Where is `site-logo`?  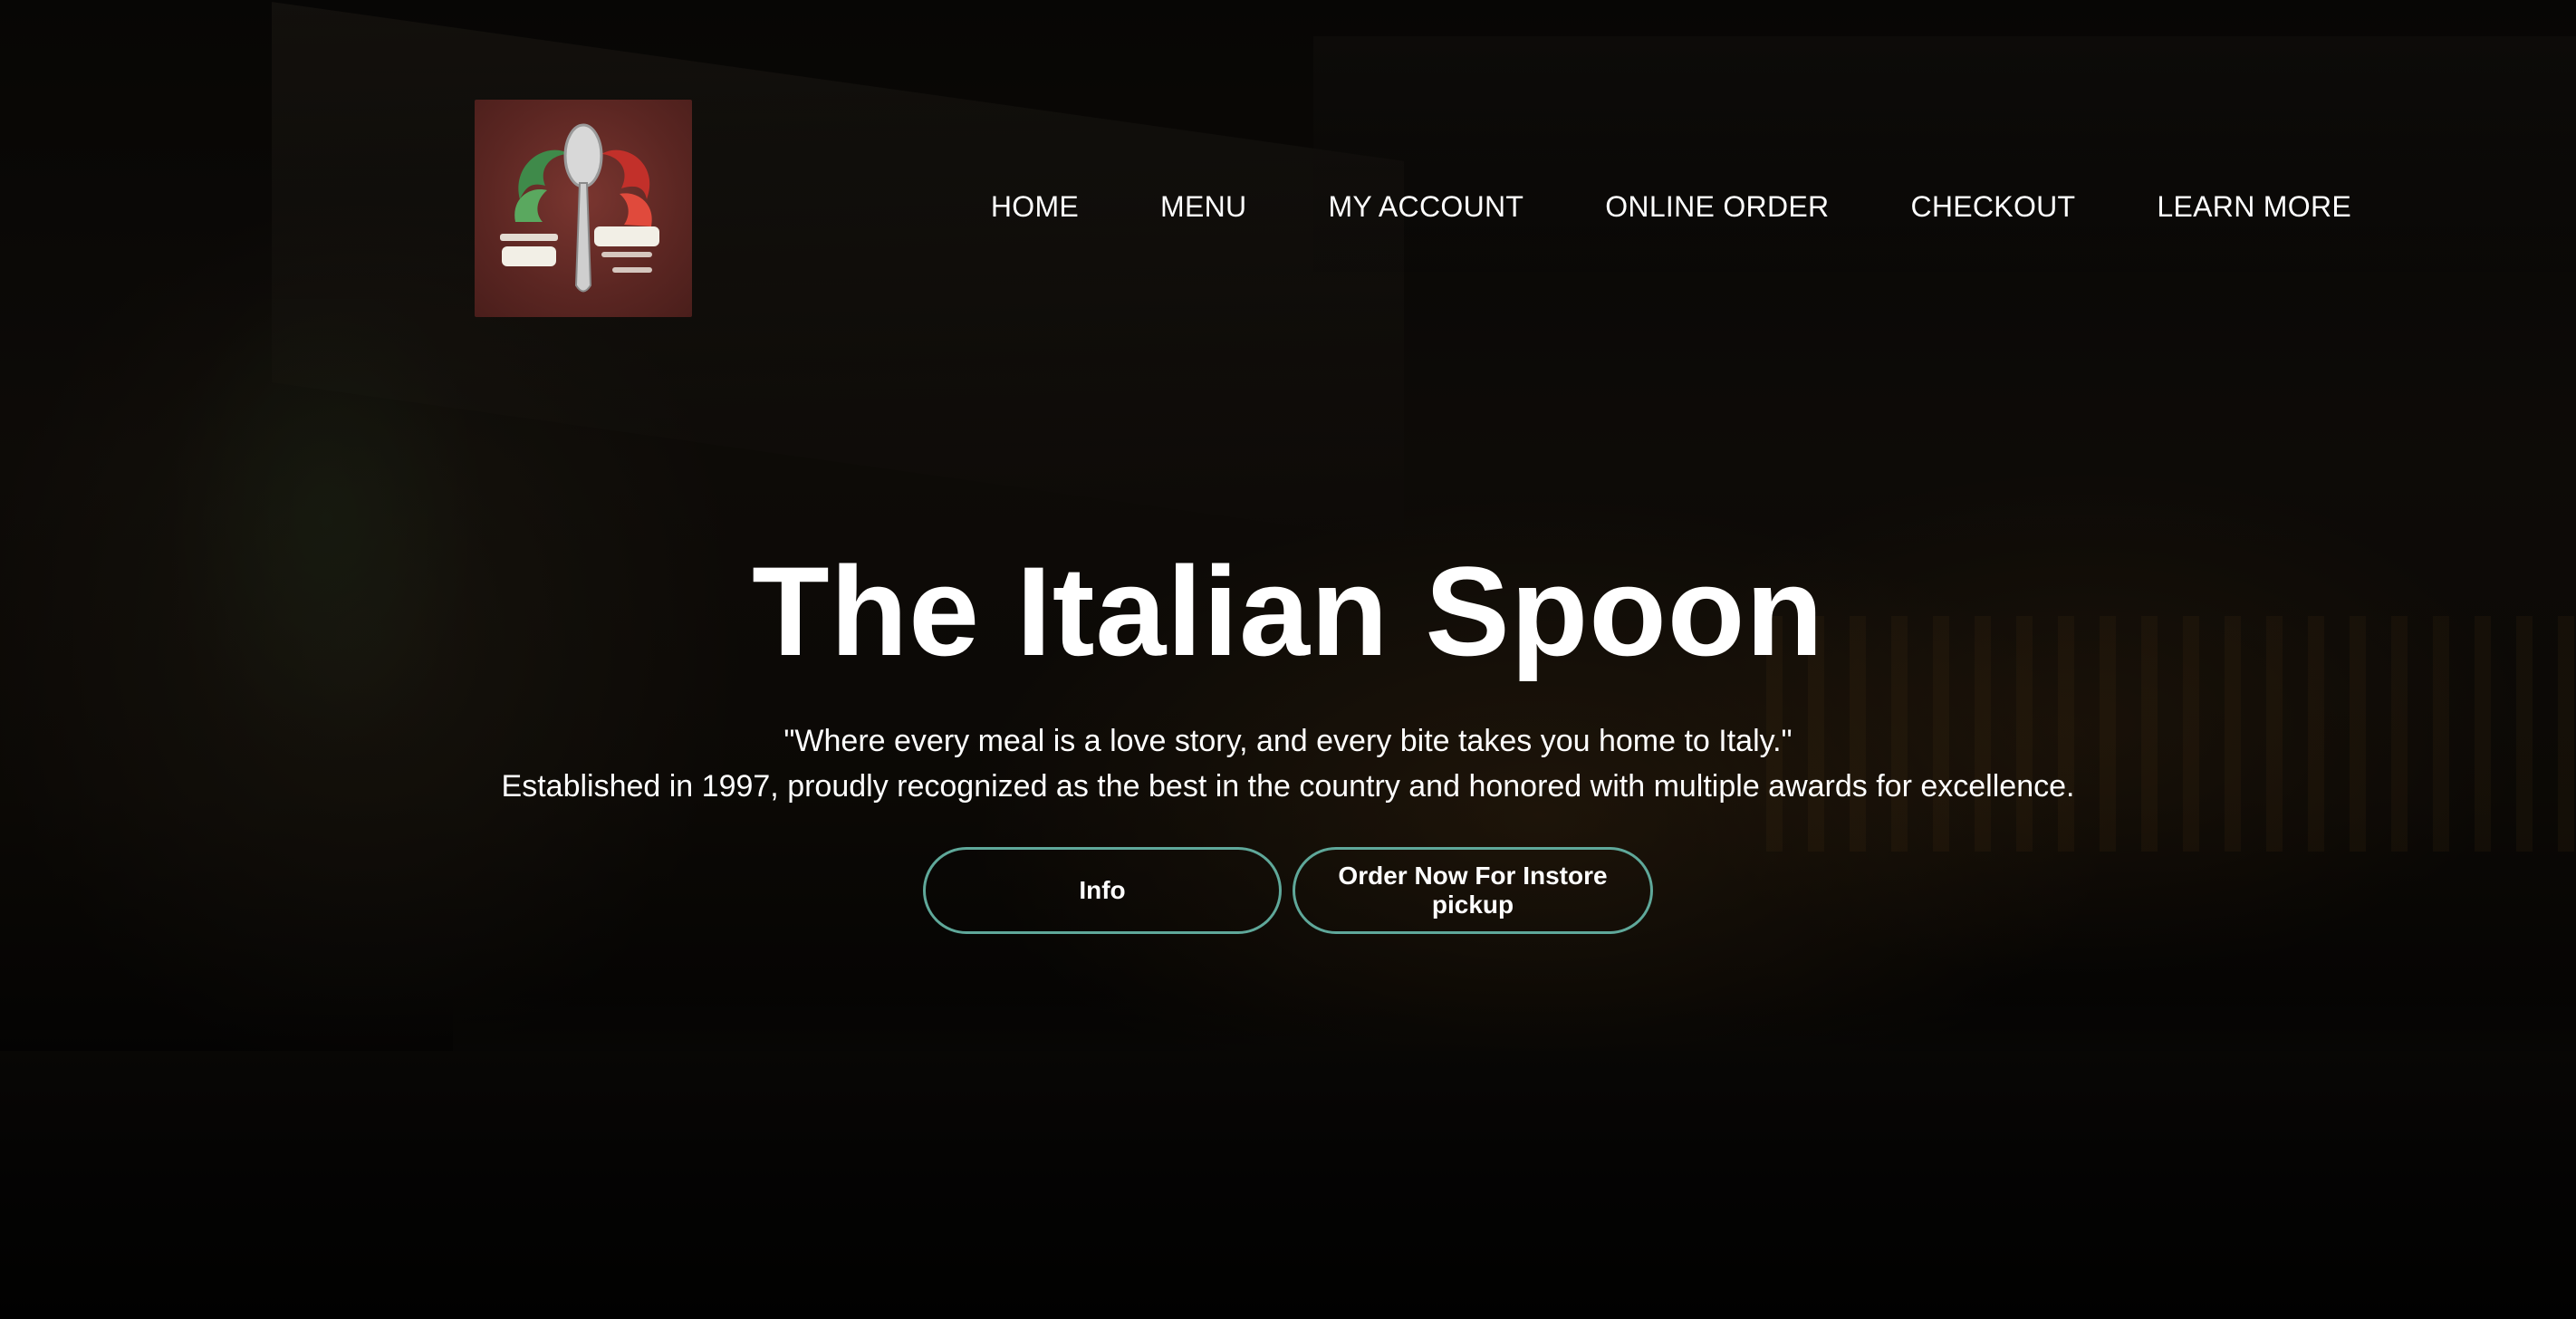
site-logo is located at coordinates (583, 208).